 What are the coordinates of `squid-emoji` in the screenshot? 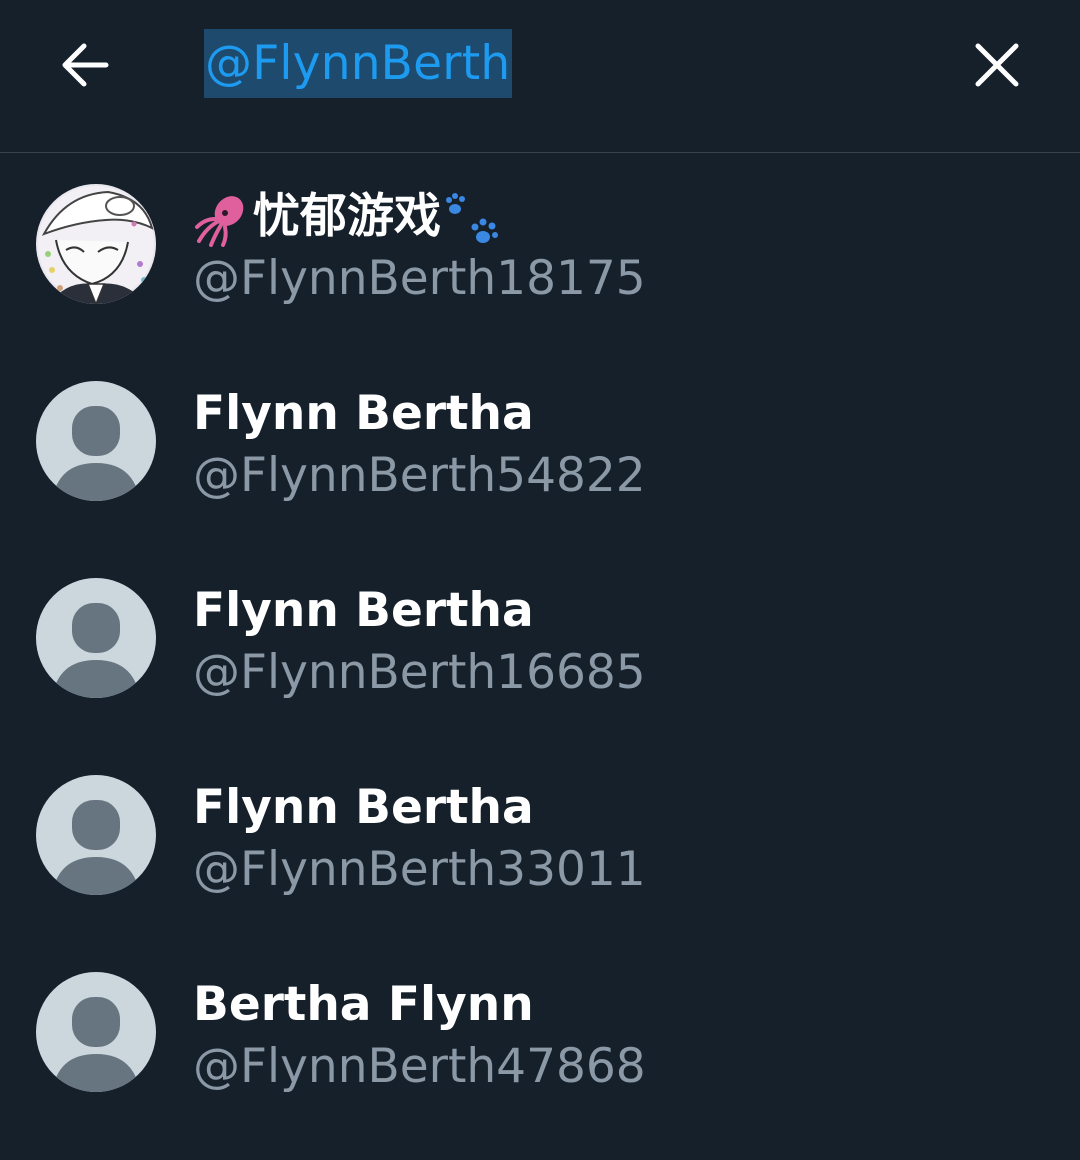 It's located at (219, 221).